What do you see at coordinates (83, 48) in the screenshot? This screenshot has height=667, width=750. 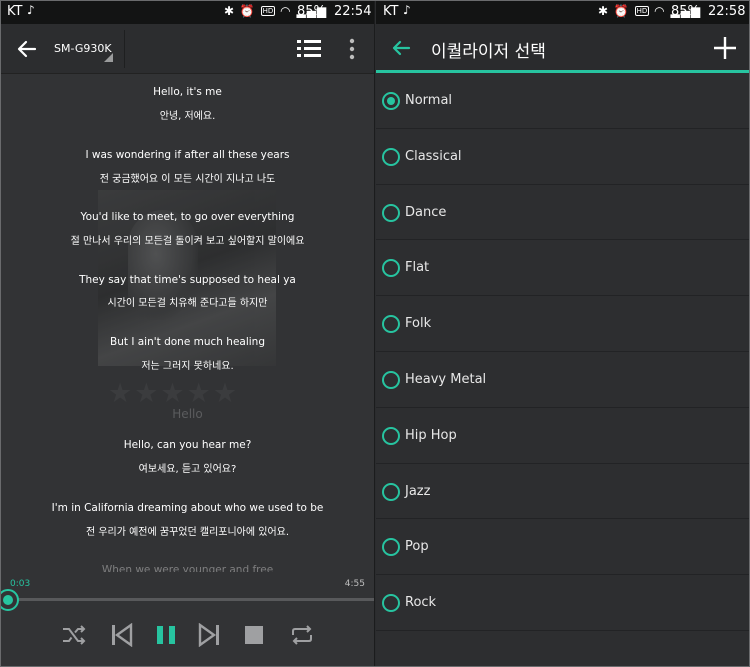 I see `device-selector: SM-G930K` at bounding box center [83, 48].